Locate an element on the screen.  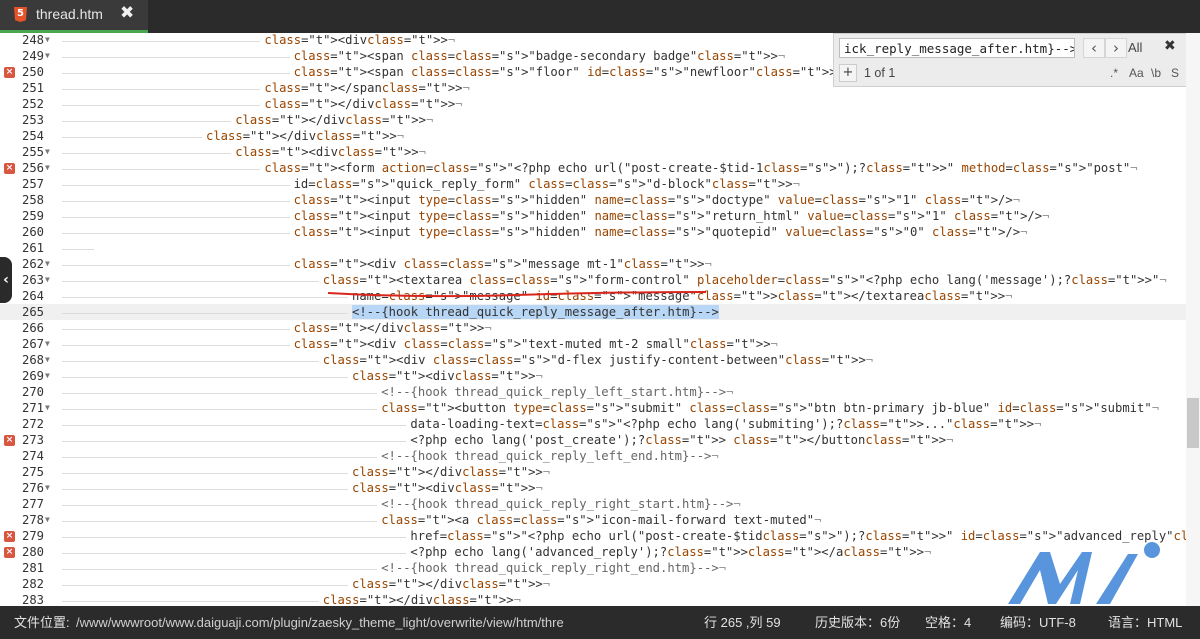
line-number: 258 is located at coordinates (32, 200).